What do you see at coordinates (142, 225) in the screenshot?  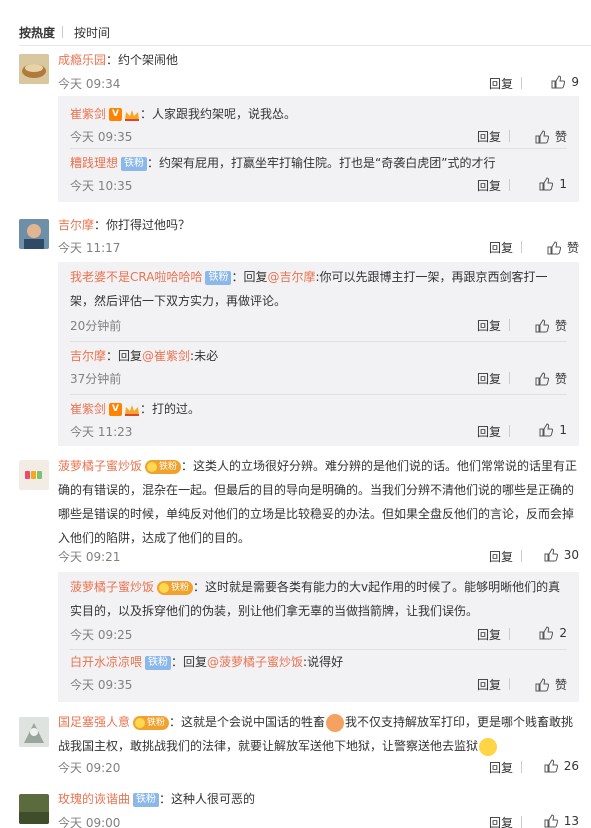 I see `comment-content: ：你打得过他吗？` at bounding box center [142, 225].